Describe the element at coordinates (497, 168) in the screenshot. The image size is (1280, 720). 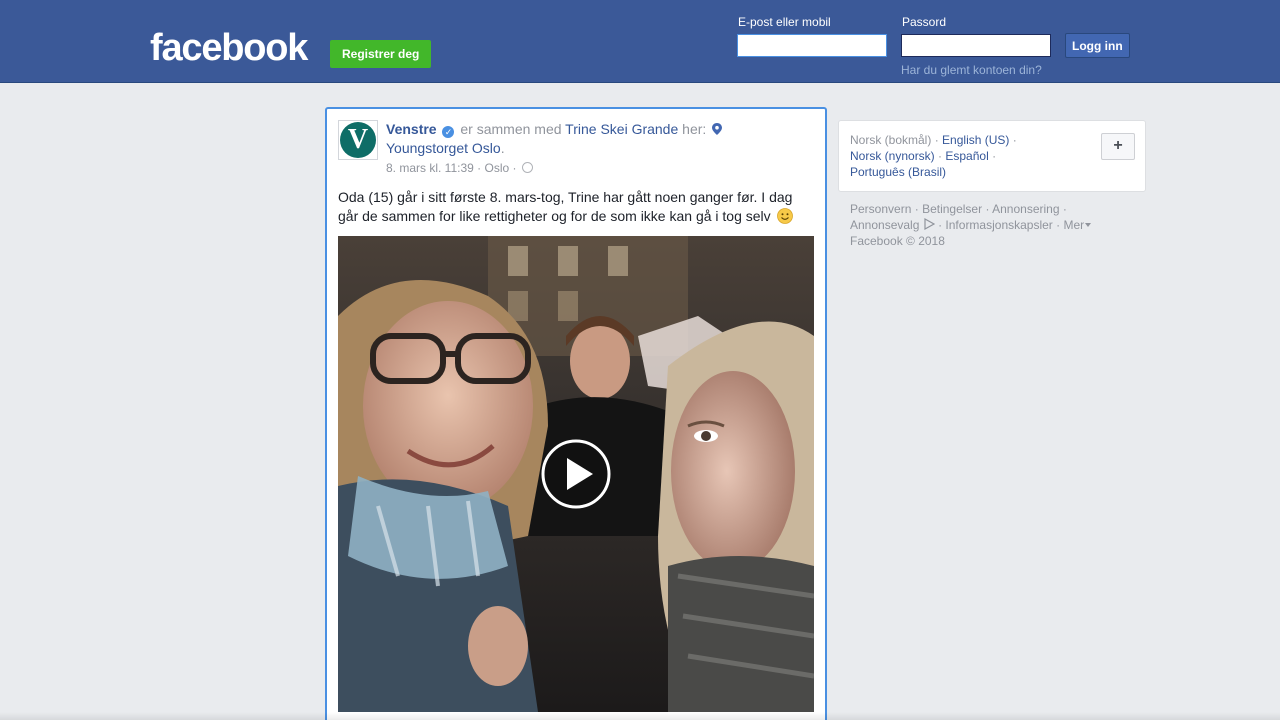
I see `place-link: Oslo` at that location.